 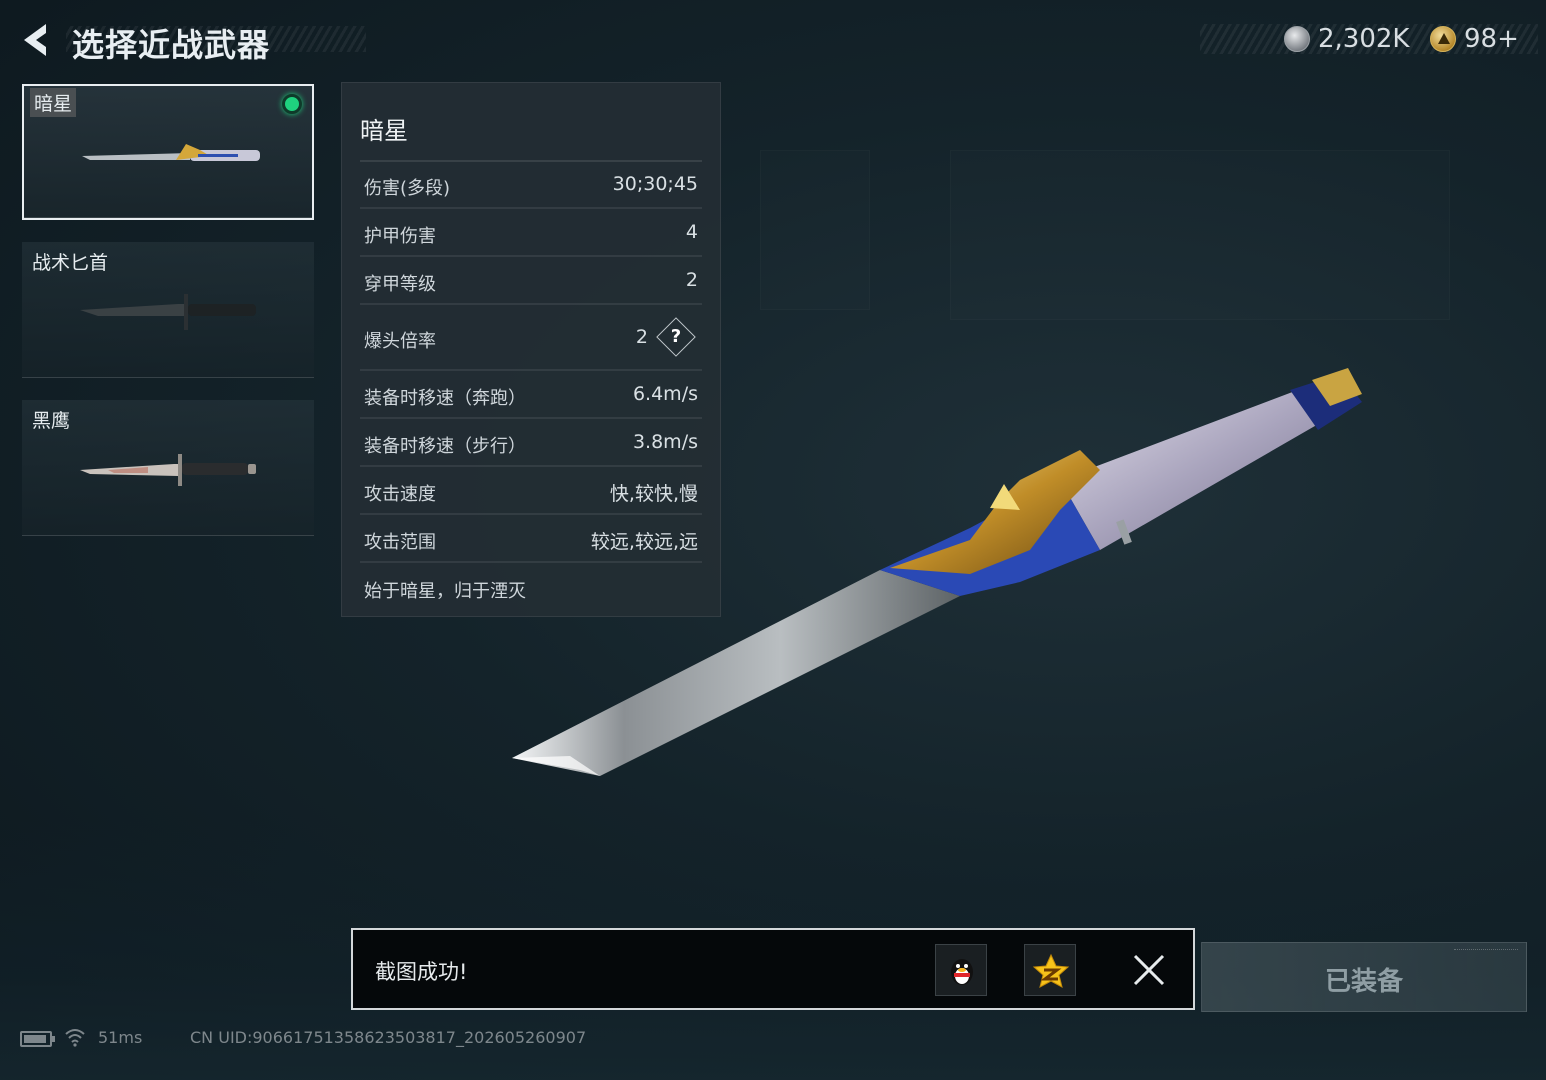 I want to click on help-glyph: ?, so click(x=676, y=336).